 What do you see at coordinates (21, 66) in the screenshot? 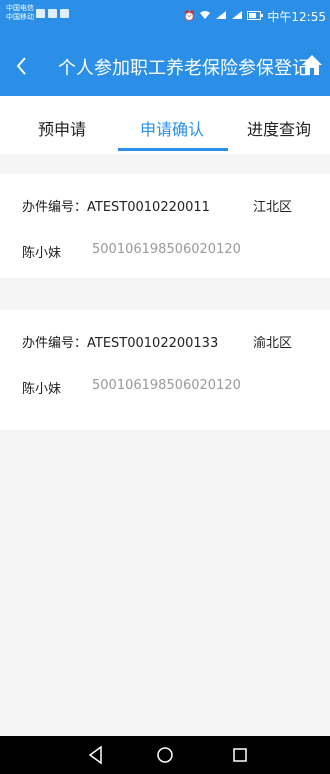
I see `chevron-left-icon` at bounding box center [21, 66].